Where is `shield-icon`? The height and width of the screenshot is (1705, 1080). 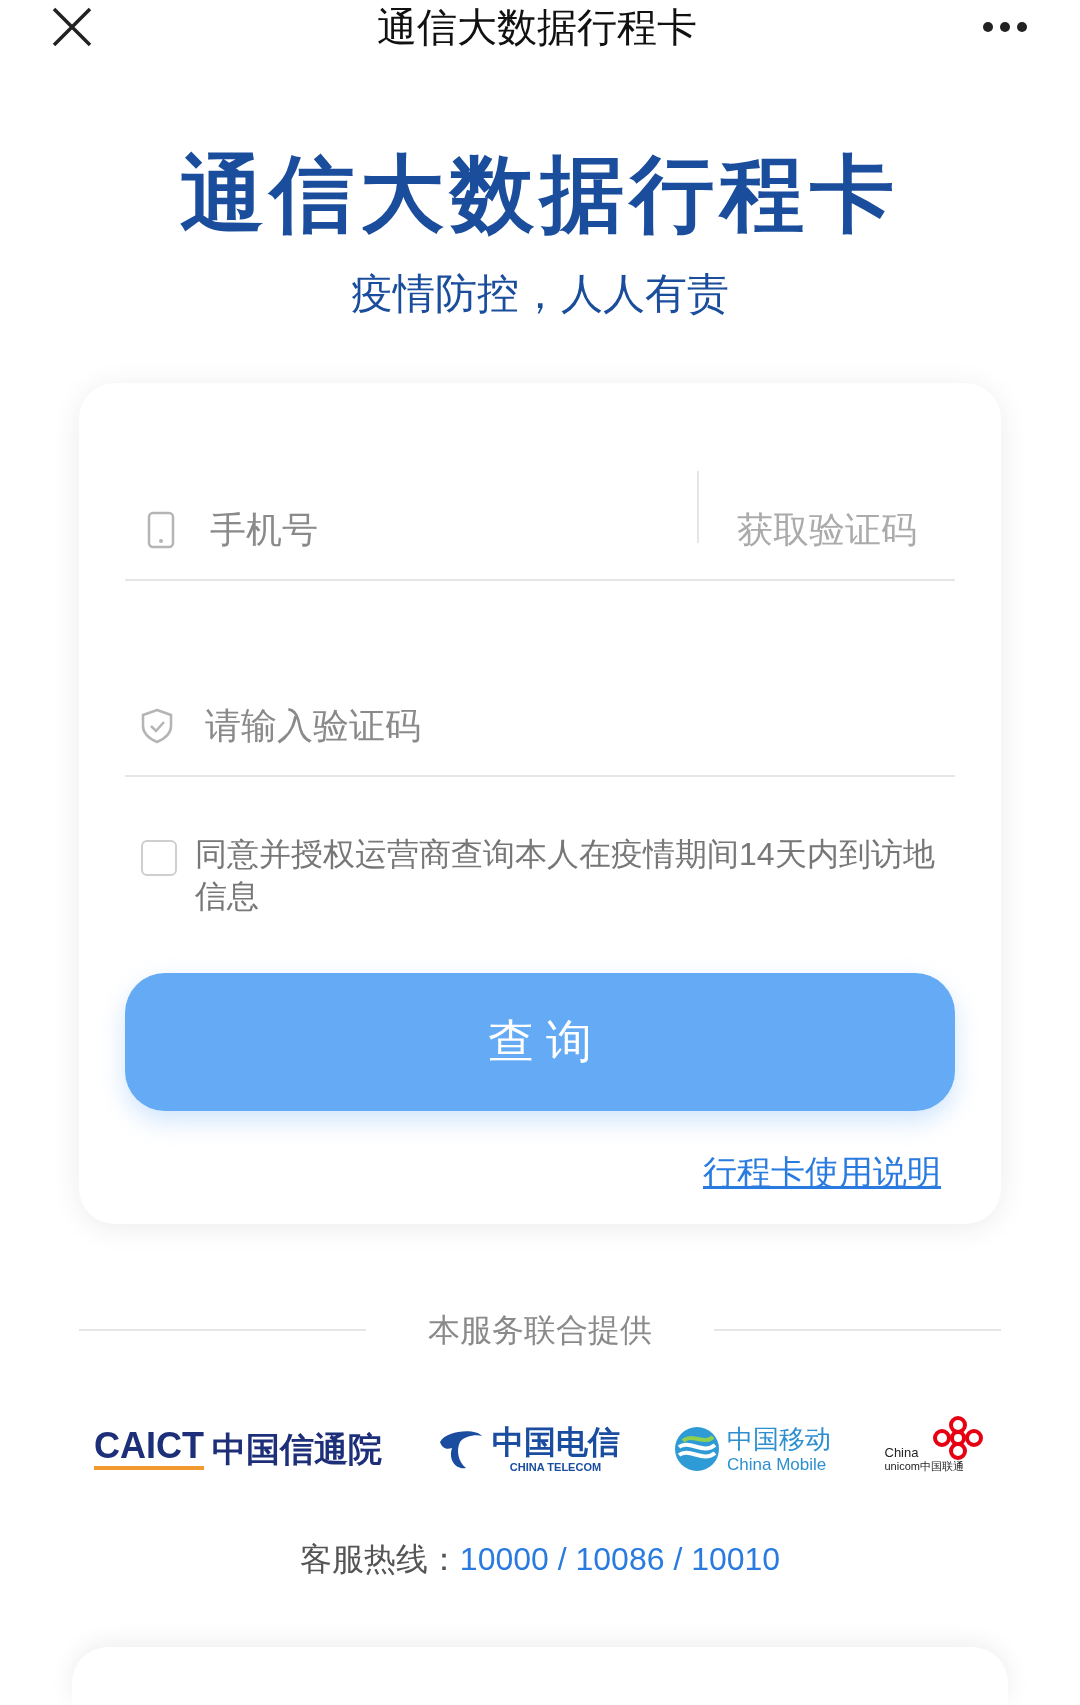
shield-icon is located at coordinates (157, 725).